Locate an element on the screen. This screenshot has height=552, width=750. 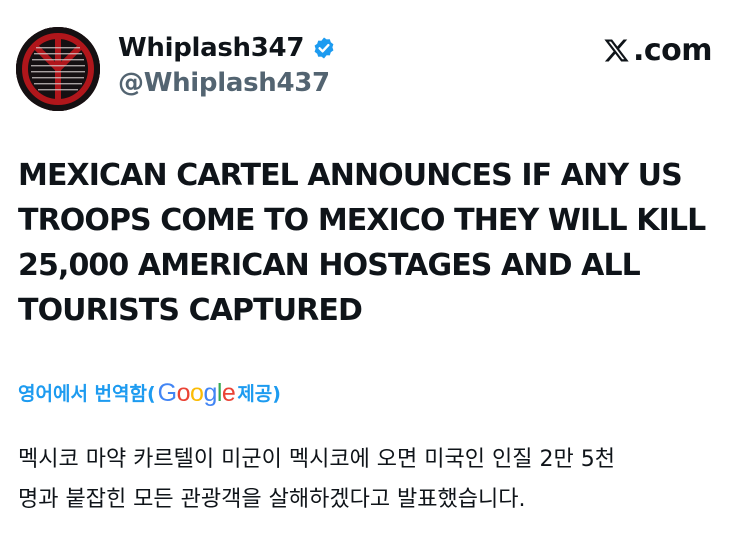
verified-badge-icon is located at coordinates (324, 48).